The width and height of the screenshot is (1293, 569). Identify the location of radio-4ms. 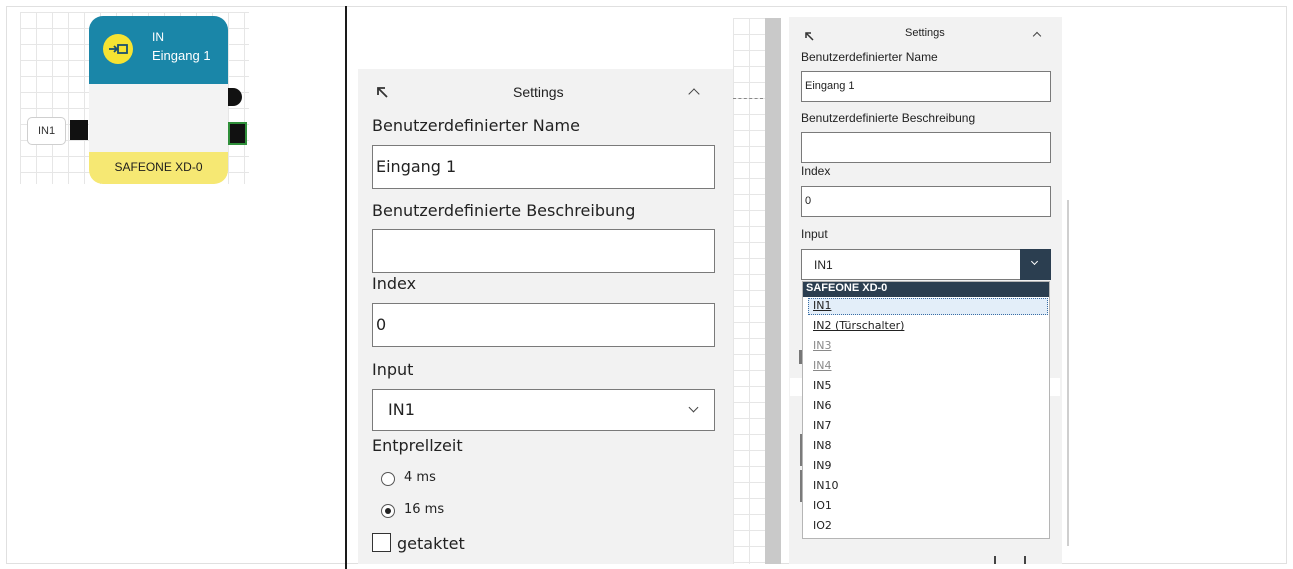
(388, 479).